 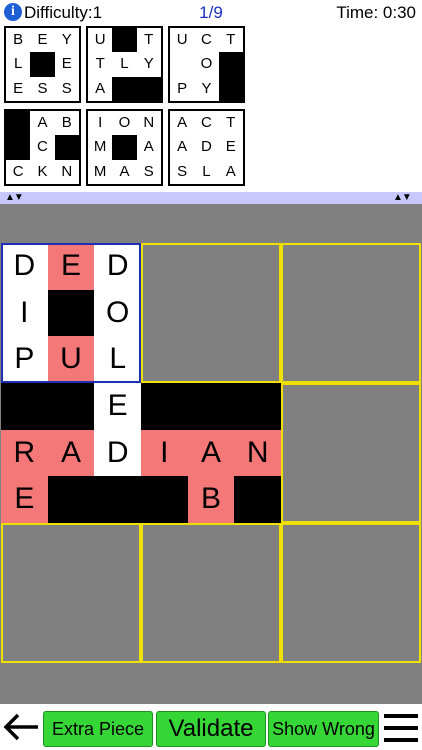 What do you see at coordinates (42, 171) in the screenshot?
I see `tray-piece-cell: K` at bounding box center [42, 171].